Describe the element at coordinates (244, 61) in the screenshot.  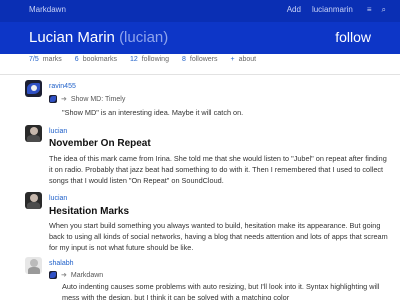
I see `stat-about: + about` at that location.